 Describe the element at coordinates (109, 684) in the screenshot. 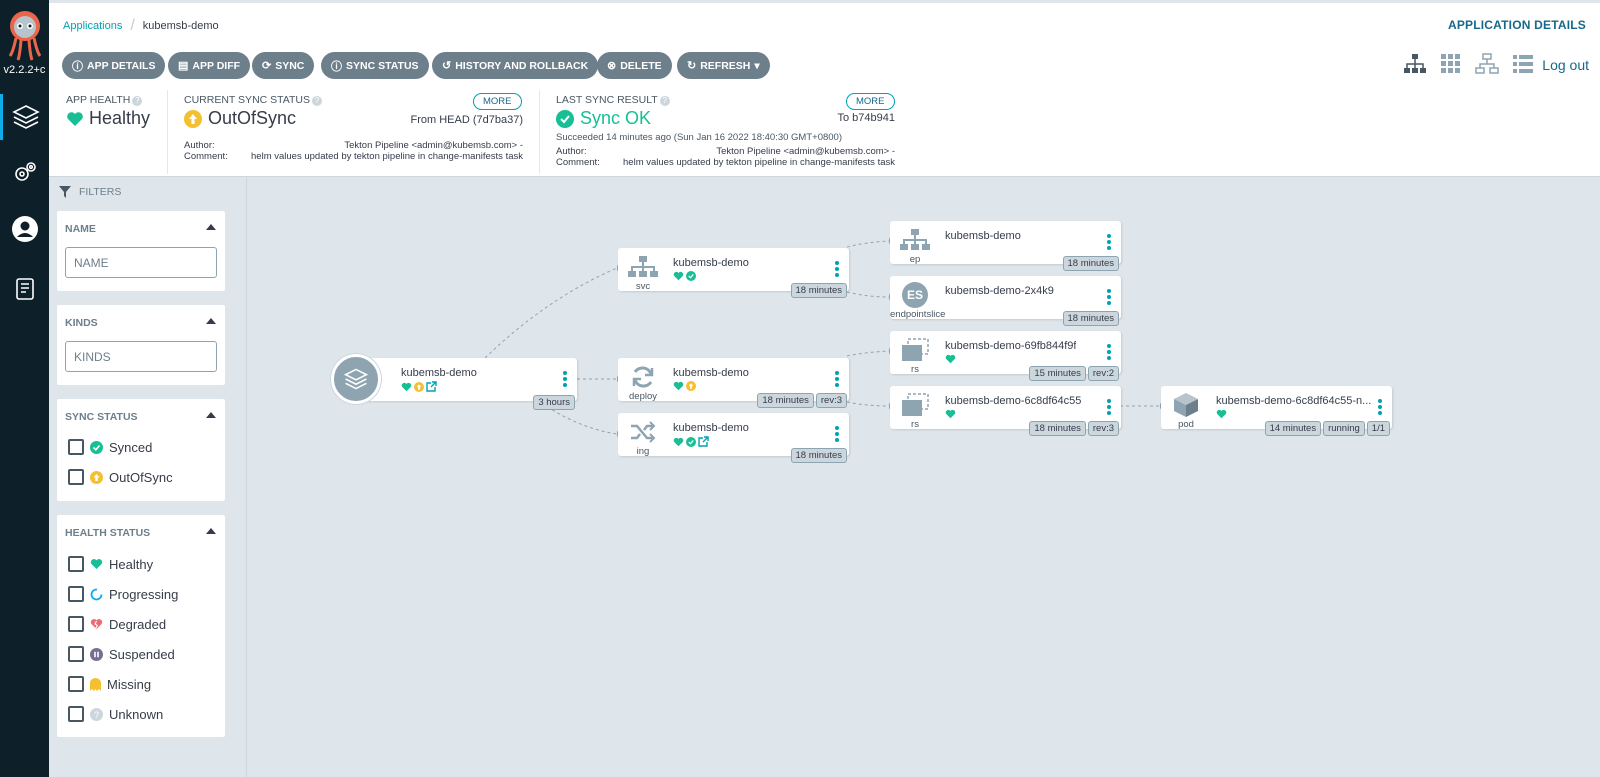

I see `filter-missing: Missing` at that location.